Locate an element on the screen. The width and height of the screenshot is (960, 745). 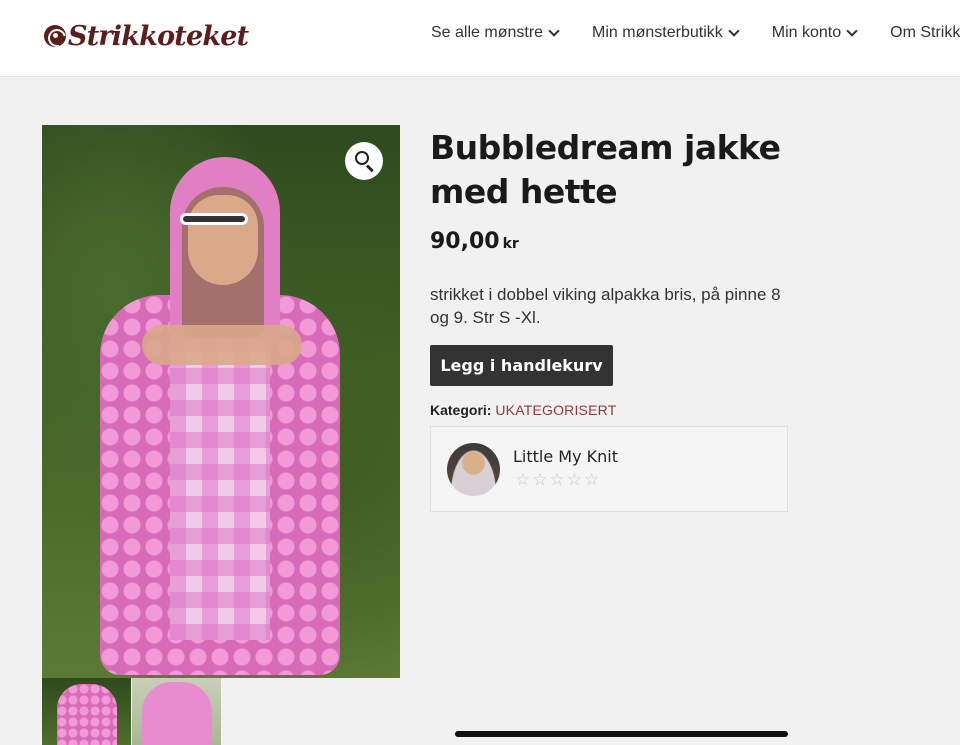
product-title: Bubbledream jakke med hette is located at coordinates (605, 169).